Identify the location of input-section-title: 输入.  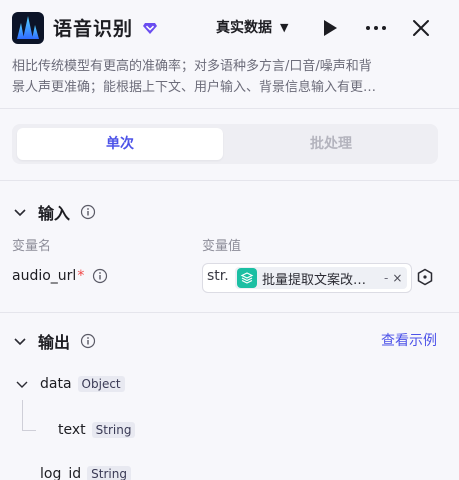
(54, 213).